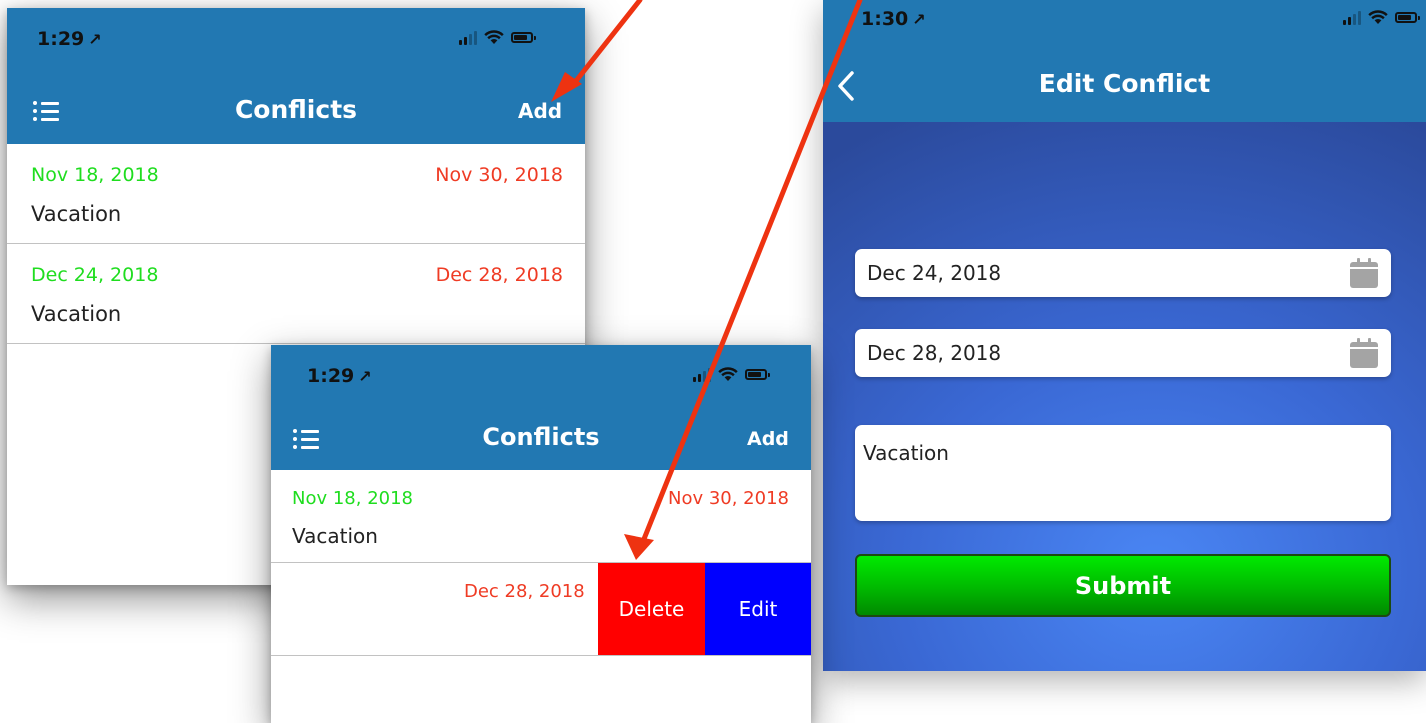 The height and width of the screenshot is (723, 1426). I want to click on start-date: Dec 24, 2018, so click(95, 275).